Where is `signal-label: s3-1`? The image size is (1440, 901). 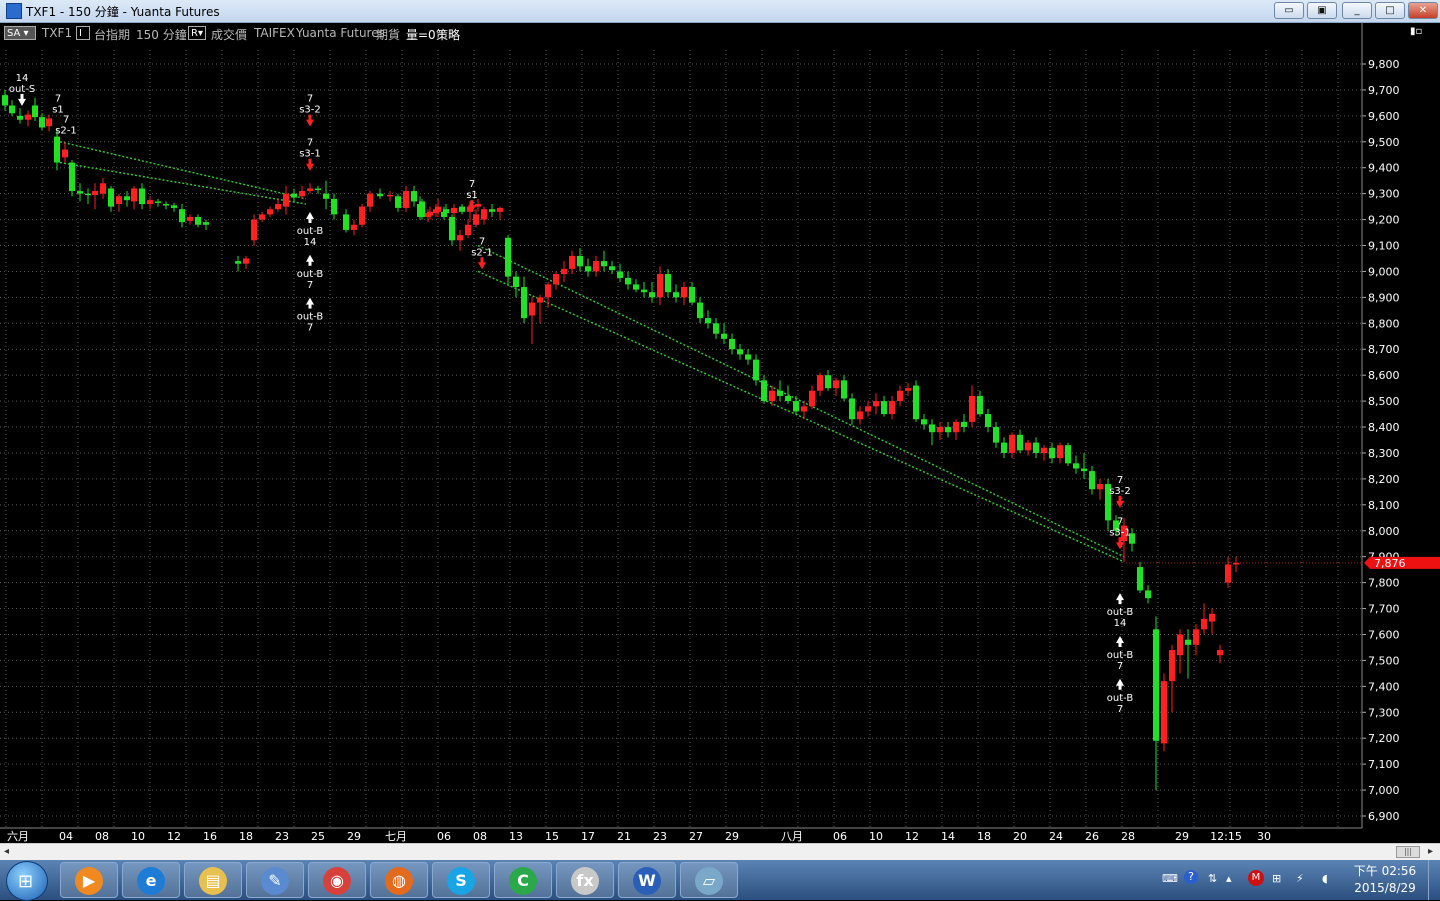 signal-label: s3-1 is located at coordinates (1120, 532).